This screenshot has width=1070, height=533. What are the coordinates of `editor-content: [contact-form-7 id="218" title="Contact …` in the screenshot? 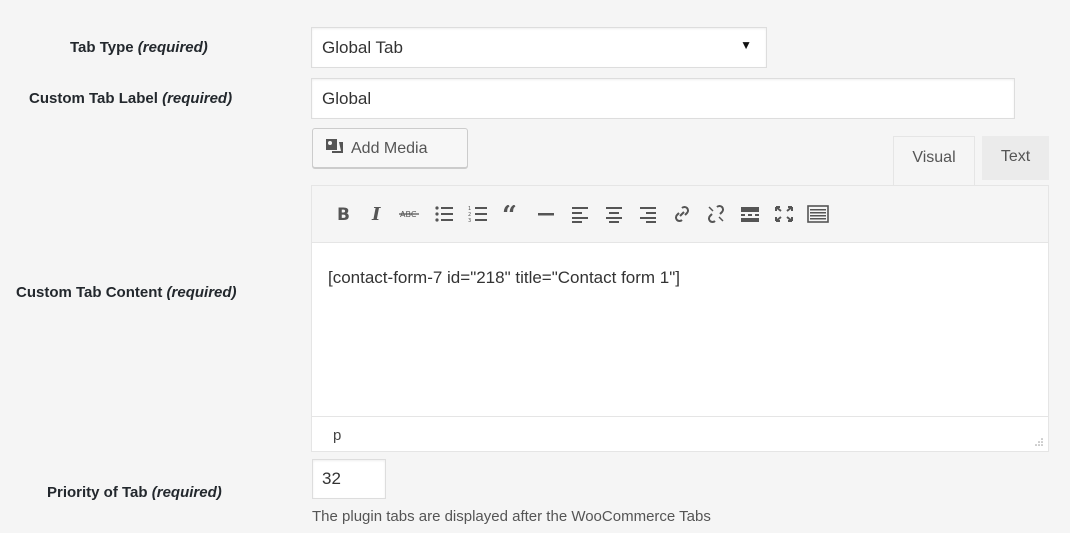 It's located at (504, 278).